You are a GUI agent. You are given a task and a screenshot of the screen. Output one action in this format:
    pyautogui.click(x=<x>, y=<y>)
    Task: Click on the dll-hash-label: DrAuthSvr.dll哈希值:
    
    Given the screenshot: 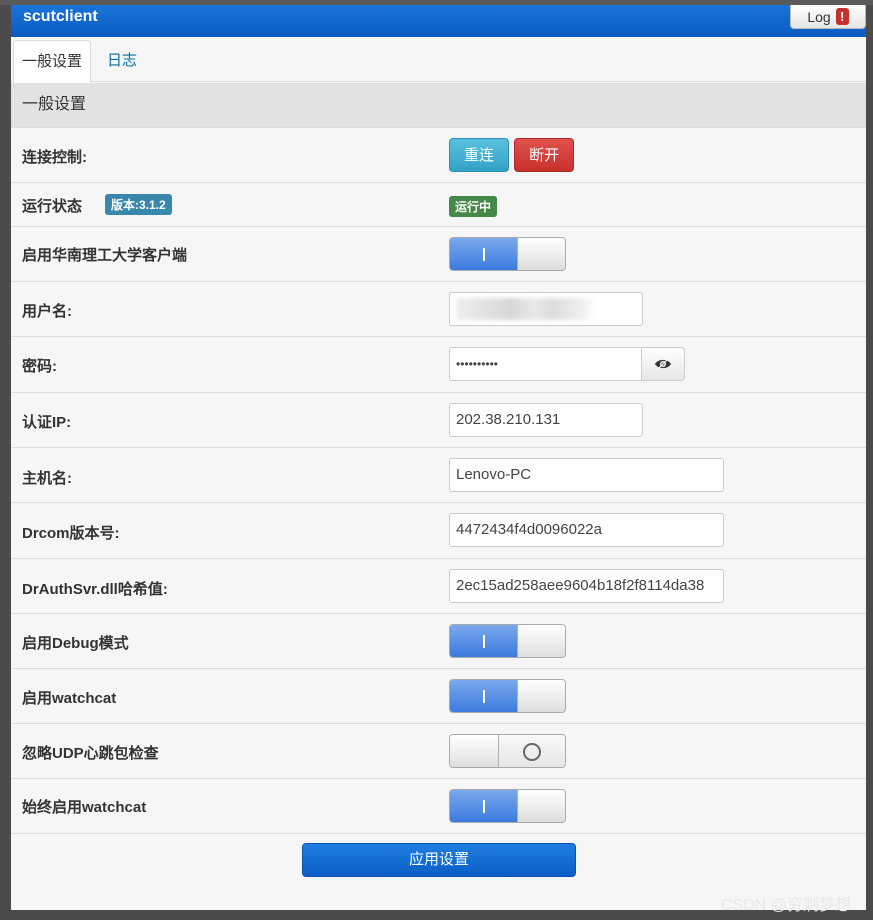 What is the action you would take?
    pyautogui.click(x=95, y=589)
    